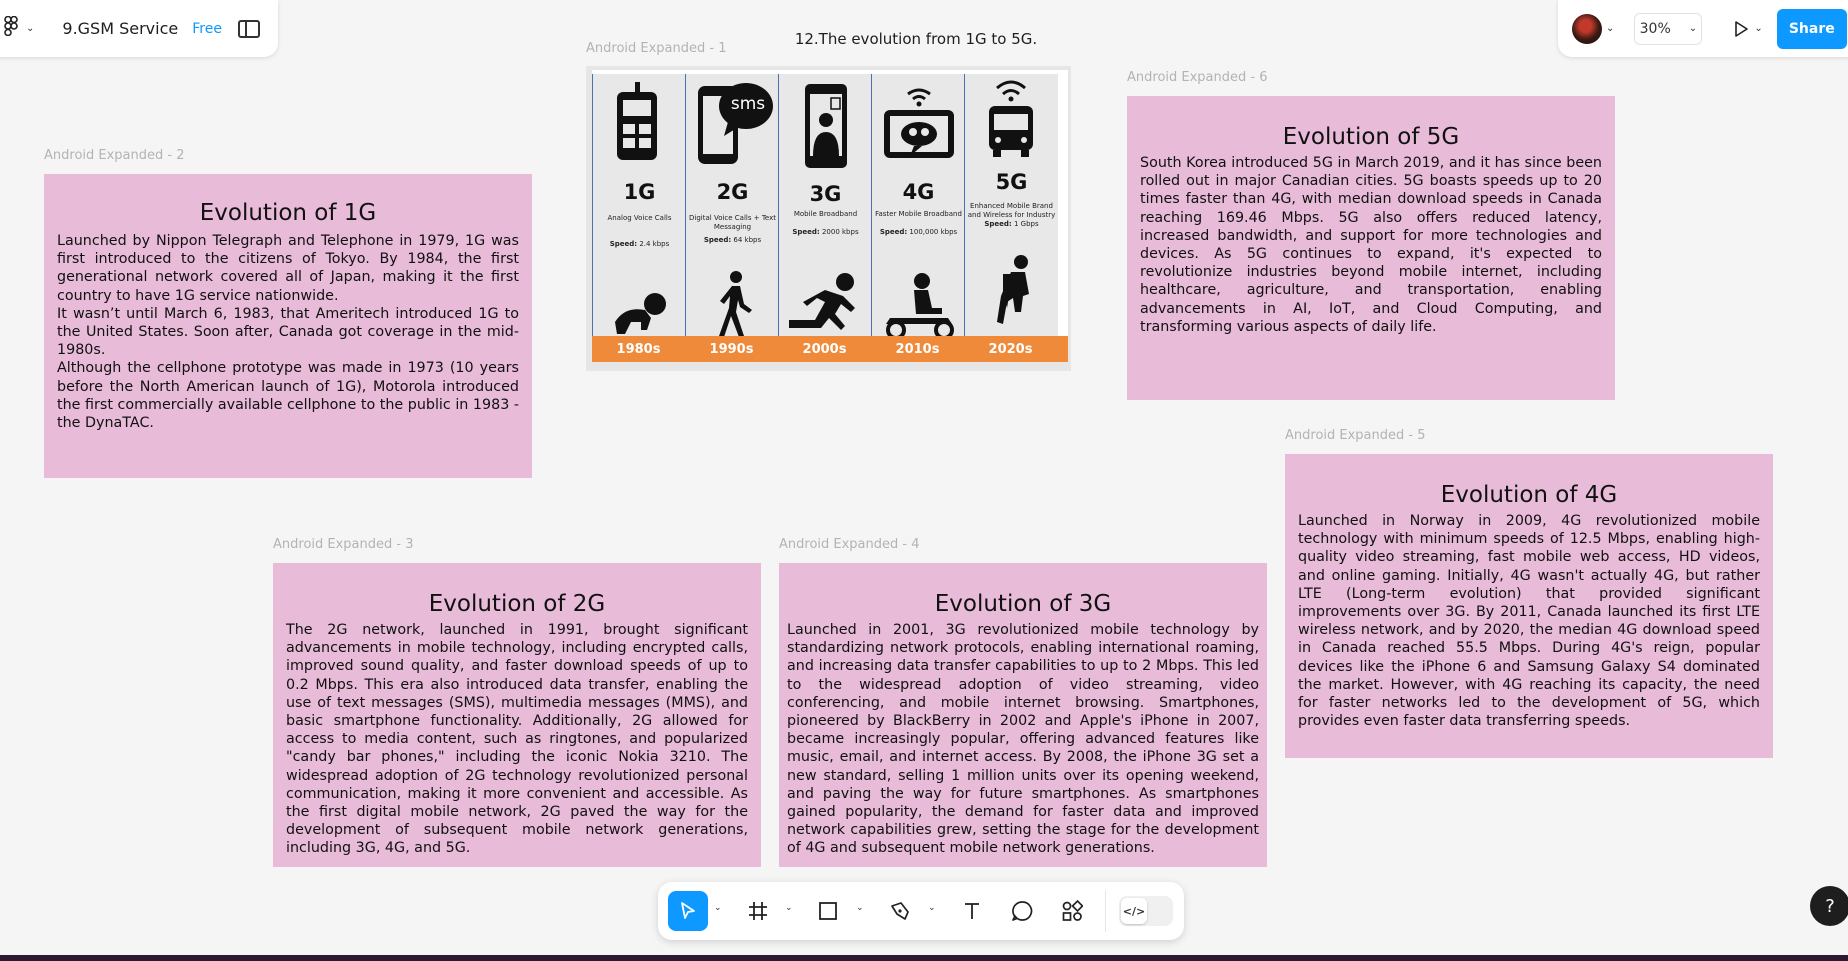 The height and width of the screenshot is (961, 1848). I want to click on decade-timeline-bar: 1980s 1990s 2000s 2010s 2020s, so click(830, 349).